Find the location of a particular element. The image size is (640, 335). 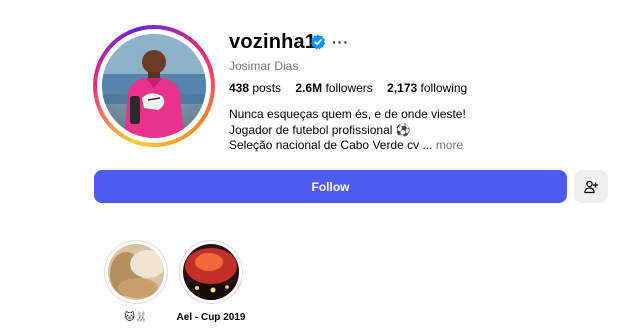

verified-badge-icon is located at coordinates (318, 42).